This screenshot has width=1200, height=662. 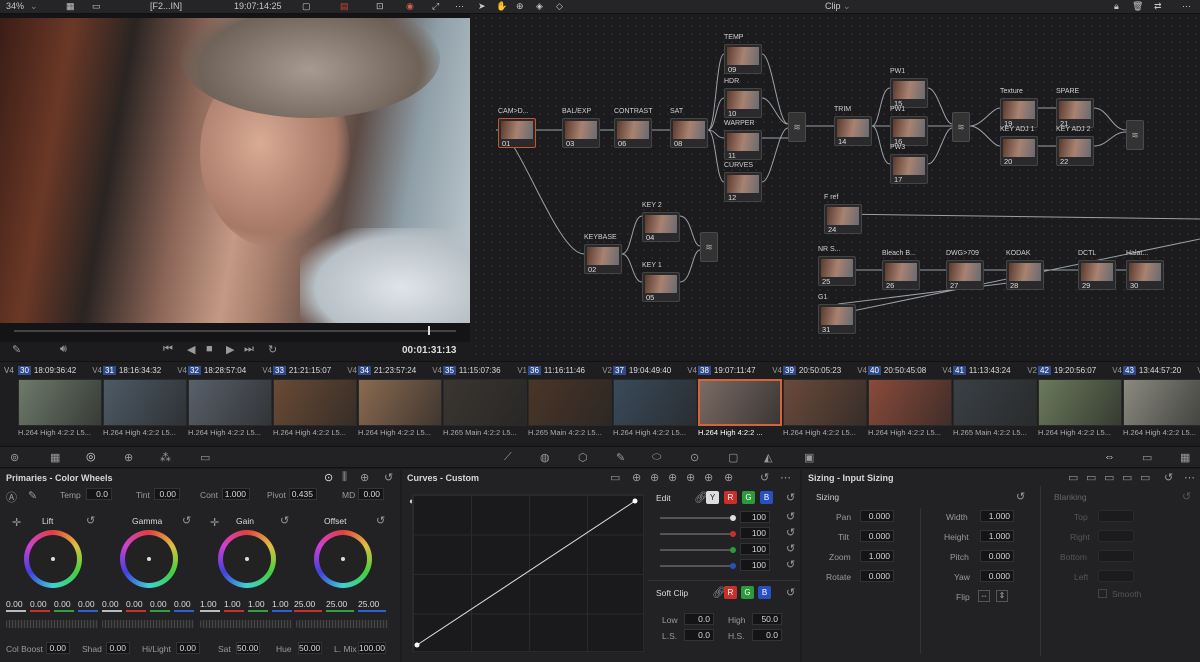 What do you see at coordinates (853, 131) in the screenshot?
I see `node-14: 14` at bounding box center [853, 131].